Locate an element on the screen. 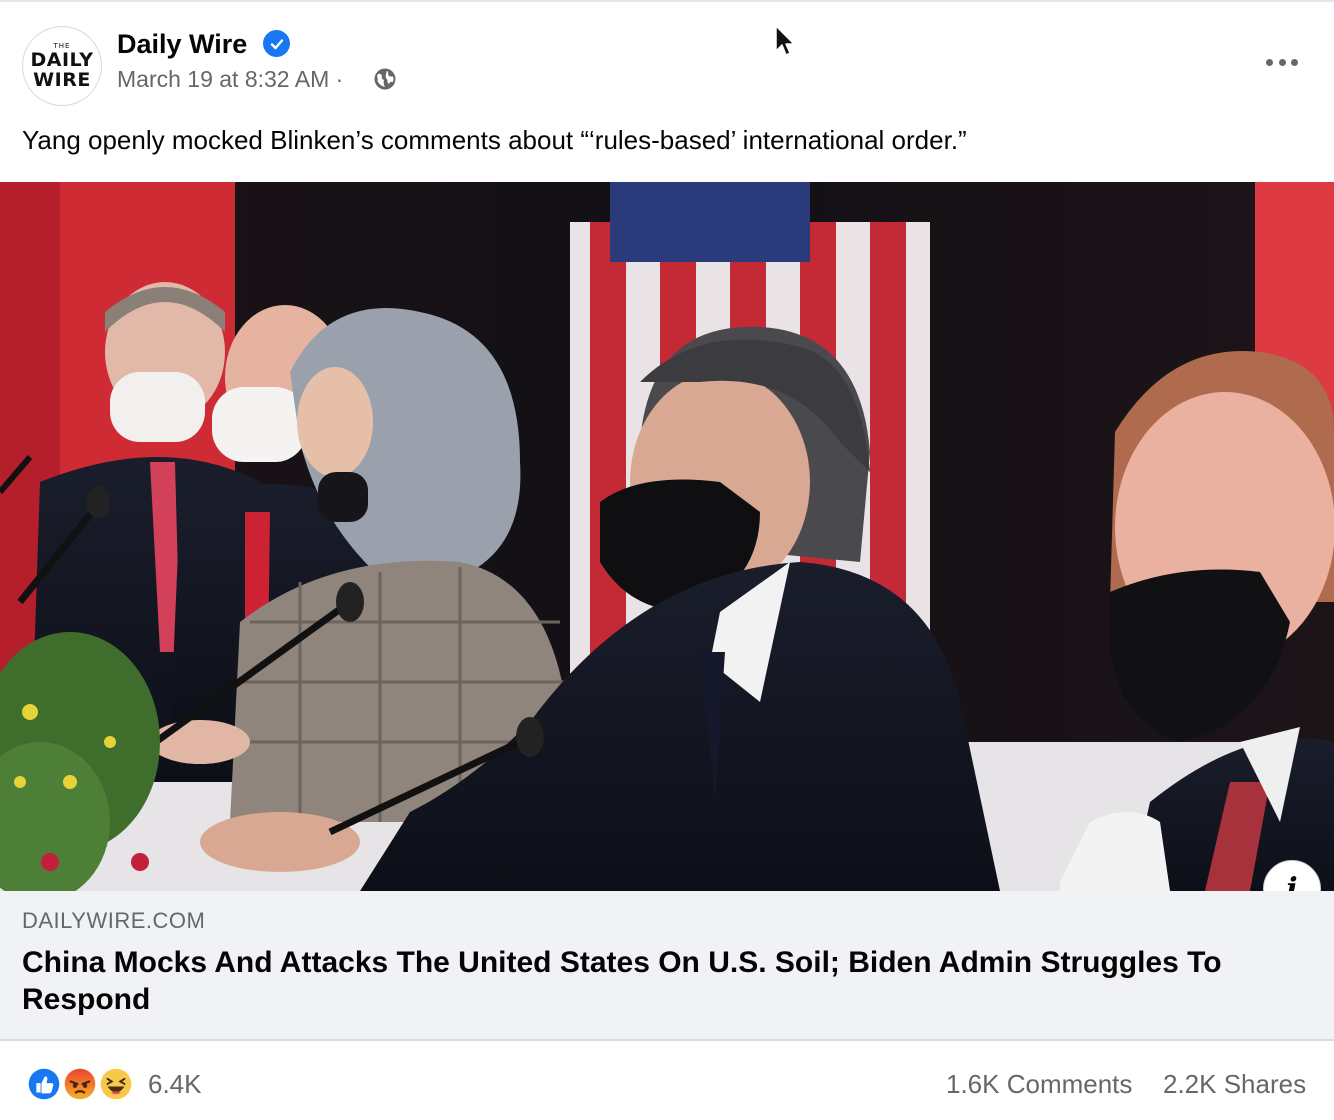  link-domain: DAILYWIRE.COM is located at coordinates (114, 920).